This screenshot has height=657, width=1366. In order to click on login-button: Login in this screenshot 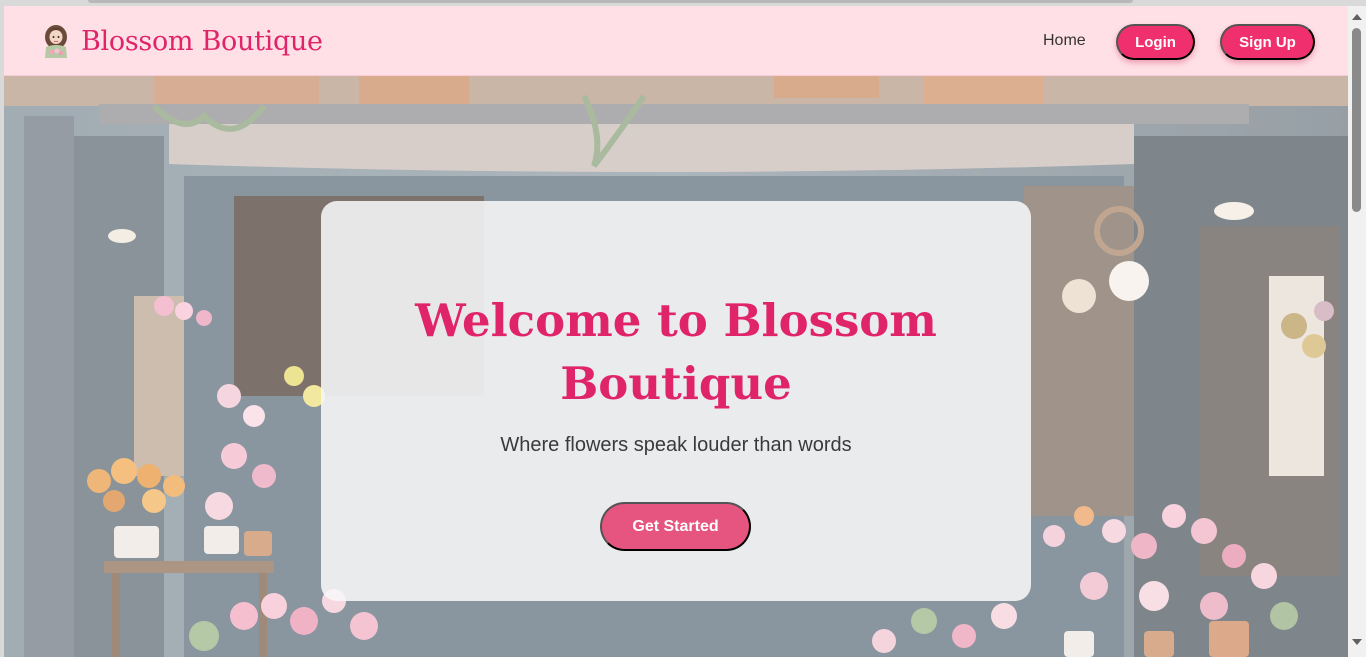, I will do `click(1155, 42)`.